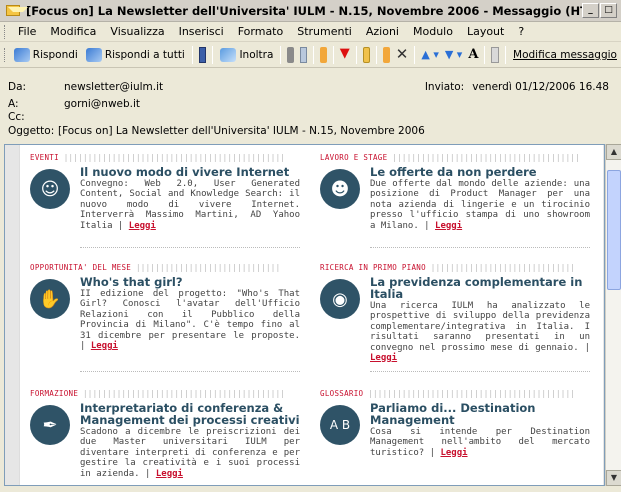 Image resolution: width=621 pixels, height=492 pixels. What do you see at coordinates (201, 31) in the screenshot?
I see `menu-inserisci: Inserisci` at bounding box center [201, 31].